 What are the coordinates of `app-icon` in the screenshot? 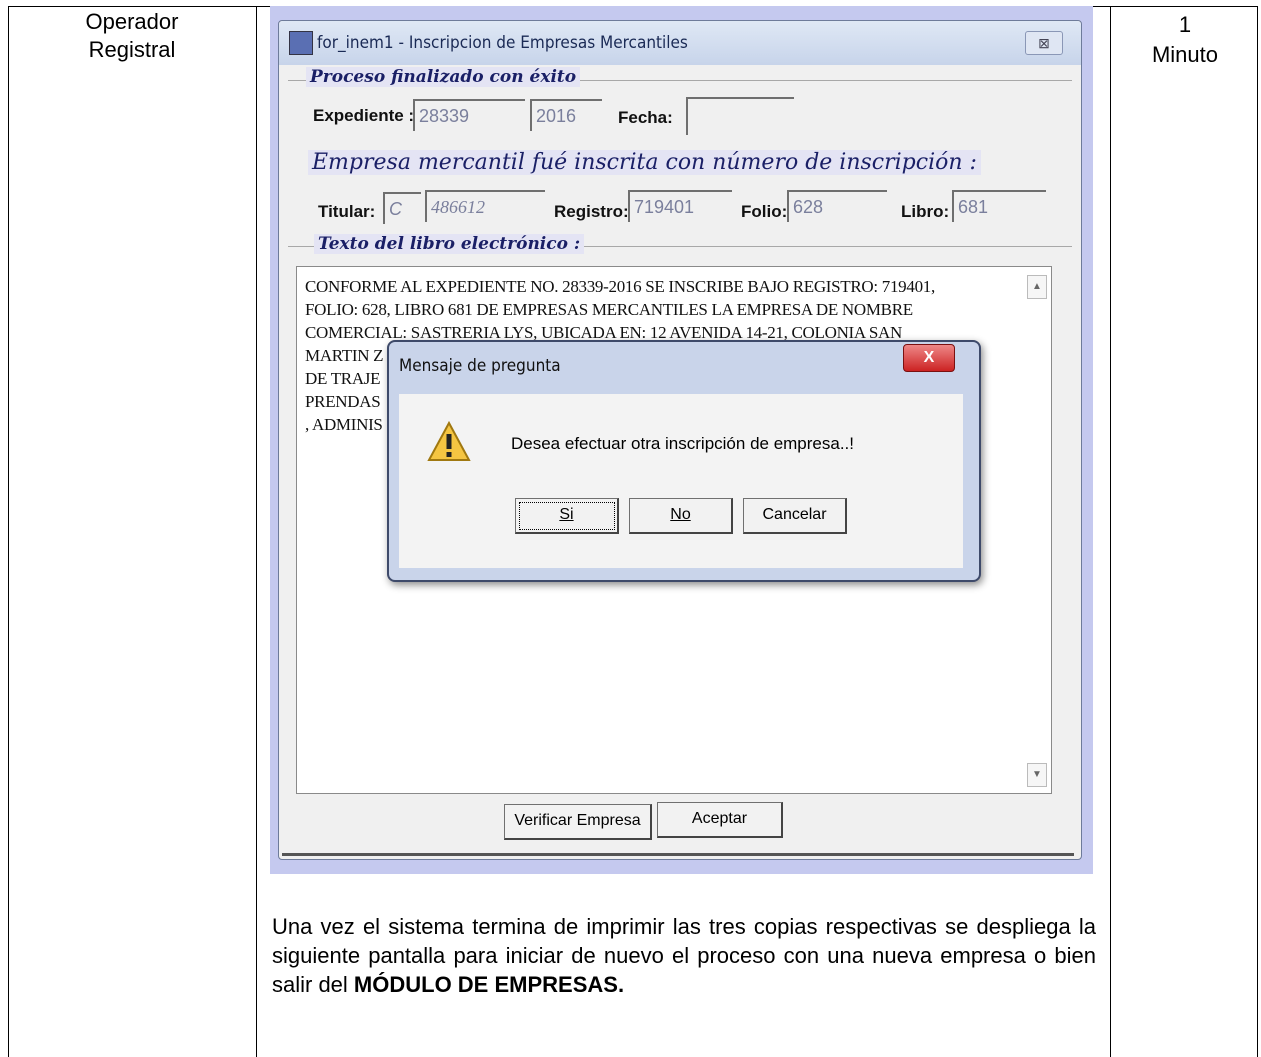 It's located at (301, 43).